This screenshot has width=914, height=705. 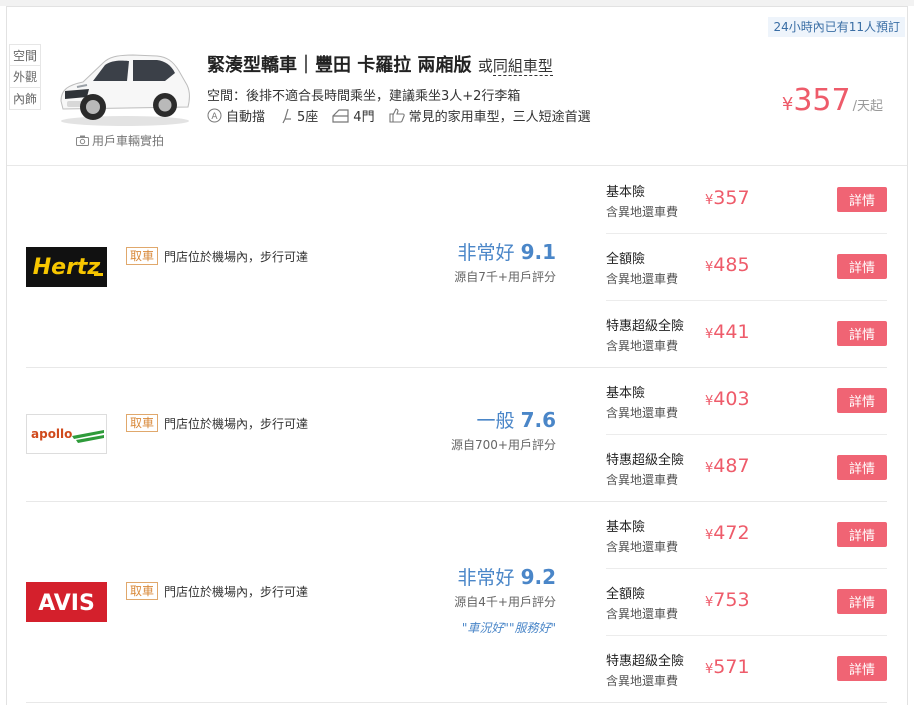 What do you see at coordinates (731, 667) in the screenshot?
I see `plan-price-value: 571` at bounding box center [731, 667].